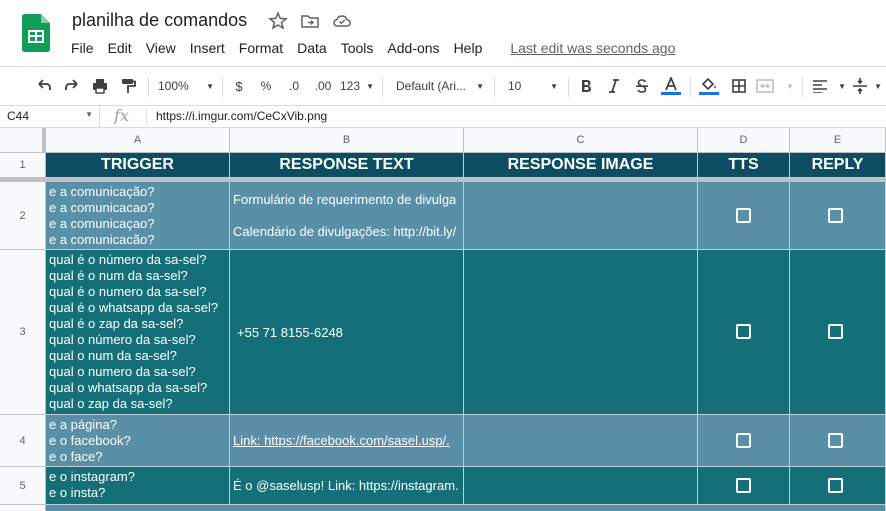 This screenshot has height=511, width=886. Describe the element at coordinates (709, 86) in the screenshot. I see `fill-color-icon` at that location.